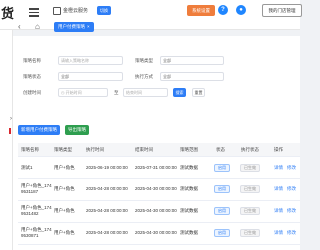 The height and width of the screenshot is (250, 320). Describe the element at coordinates (10, 131) in the screenshot. I see `sidebar-active-indicator` at that location.